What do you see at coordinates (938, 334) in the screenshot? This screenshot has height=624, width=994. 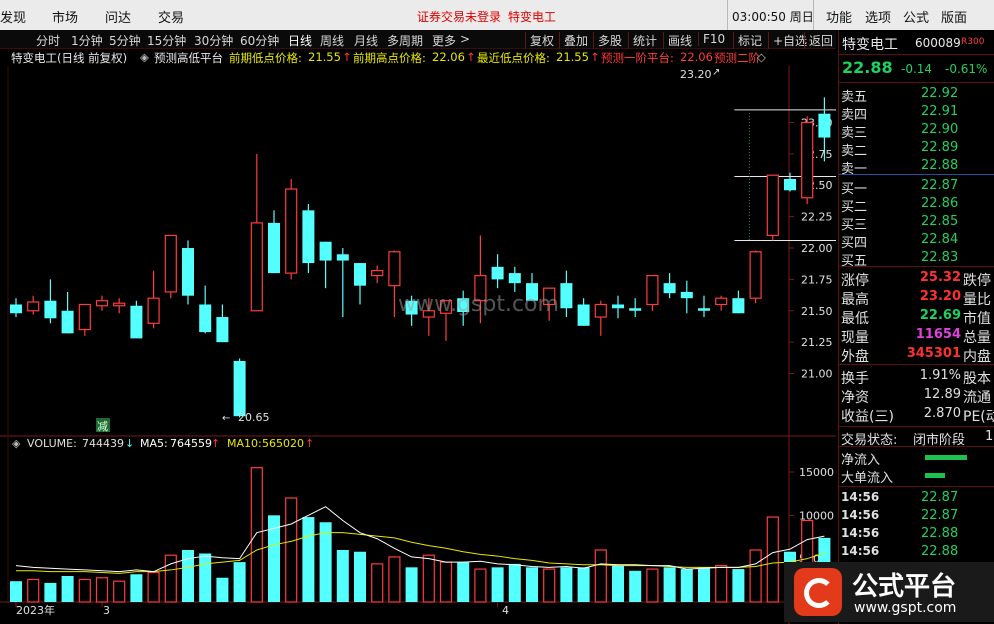 I see `stat-value: 11654` at bounding box center [938, 334].